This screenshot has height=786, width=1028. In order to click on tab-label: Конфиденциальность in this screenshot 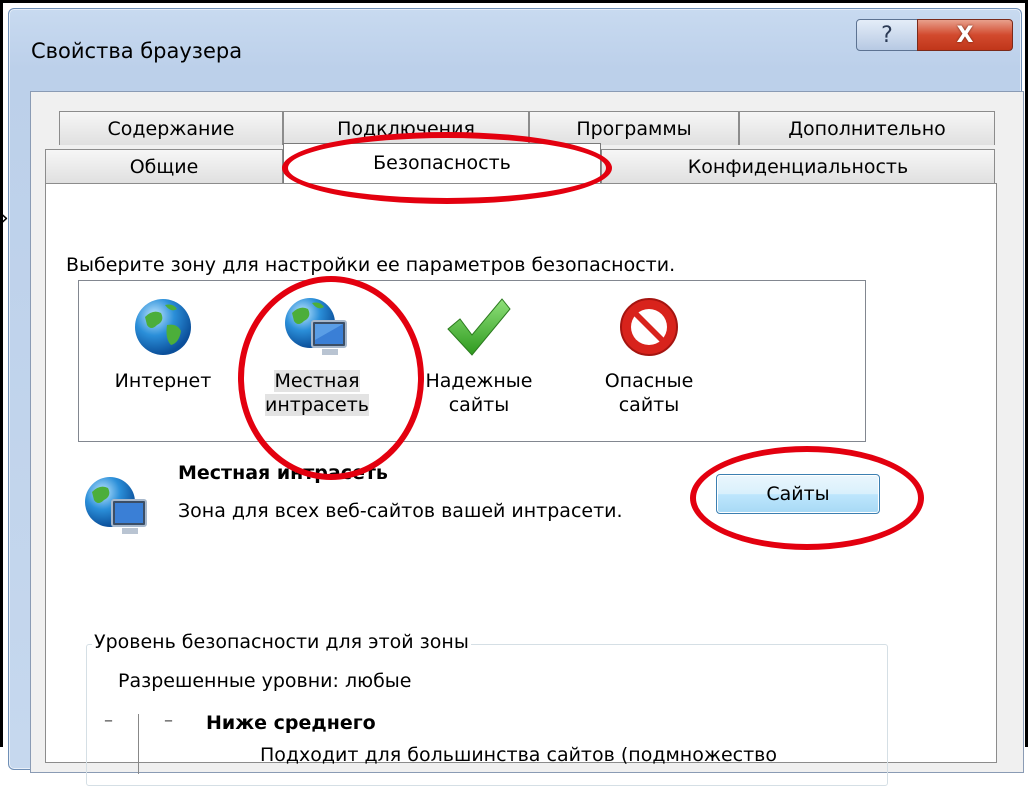, I will do `click(798, 166)`.